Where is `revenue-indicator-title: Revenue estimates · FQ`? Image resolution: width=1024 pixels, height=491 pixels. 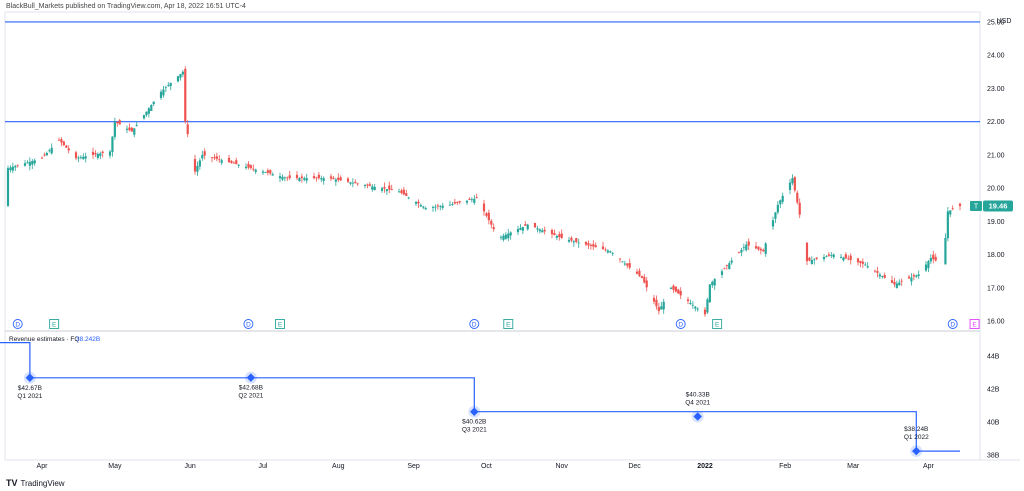 revenue-indicator-title: Revenue estimates · FQ is located at coordinates (44, 339).